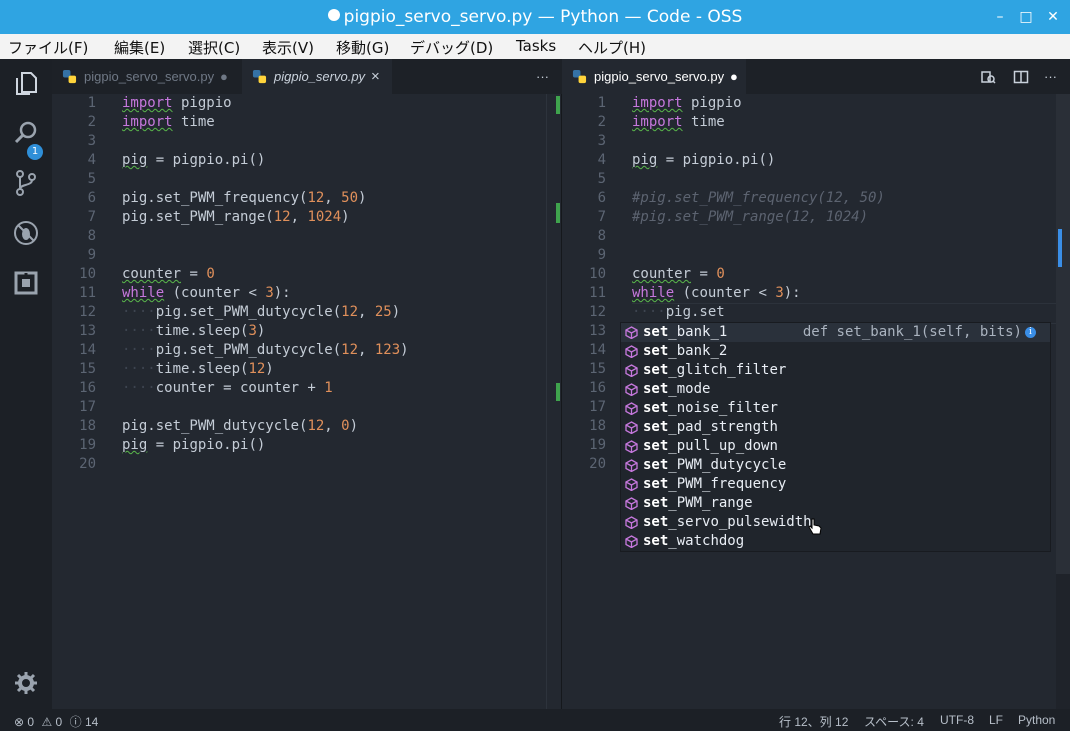 The image size is (1070, 731). What do you see at coordinates (536, 46) in the screenshot?
I see `menu-tasks: Tasks` at bounding box center [536, 46].